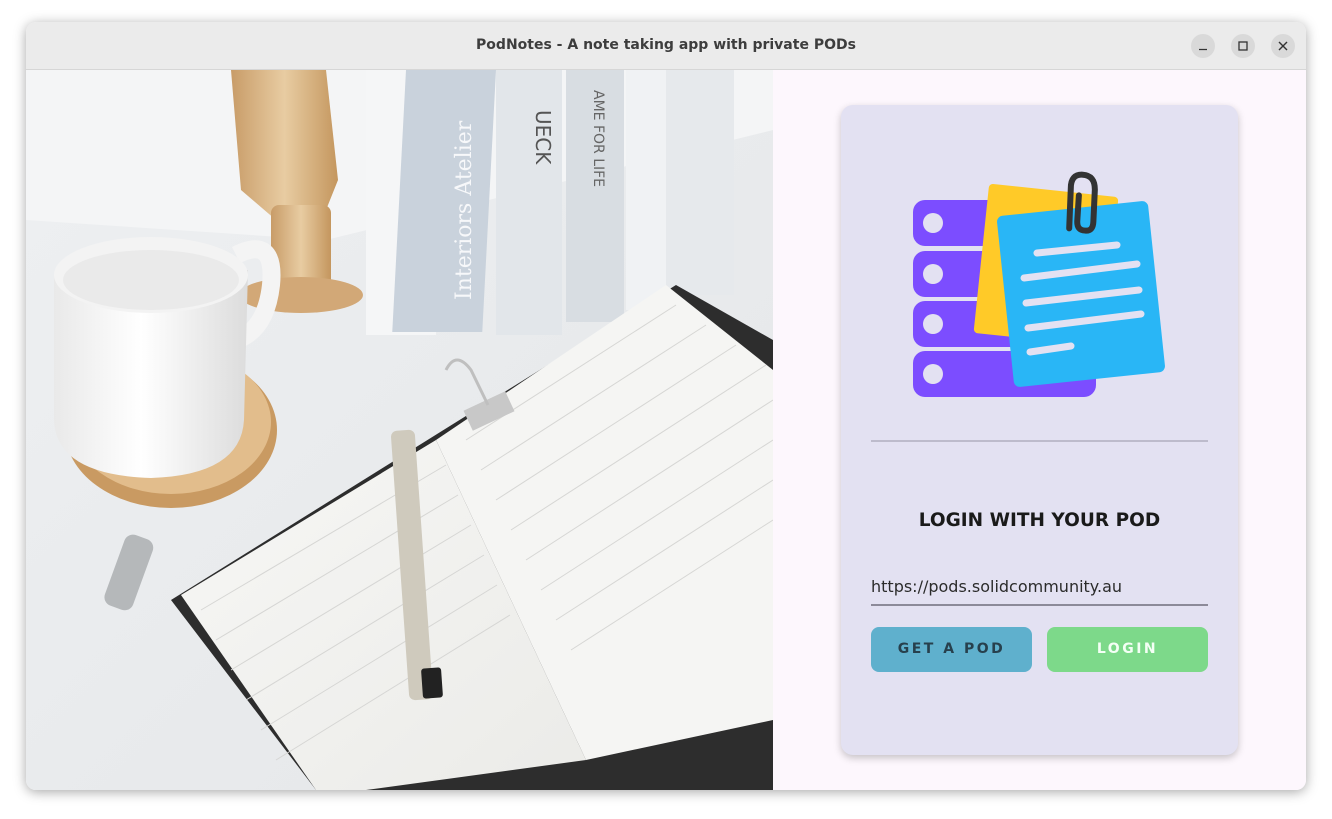 This screenshot has height=819, width=1332. Describe the element at coordinates (543, 137) in the screenshot. I see `svg-text: UECK` at that location.